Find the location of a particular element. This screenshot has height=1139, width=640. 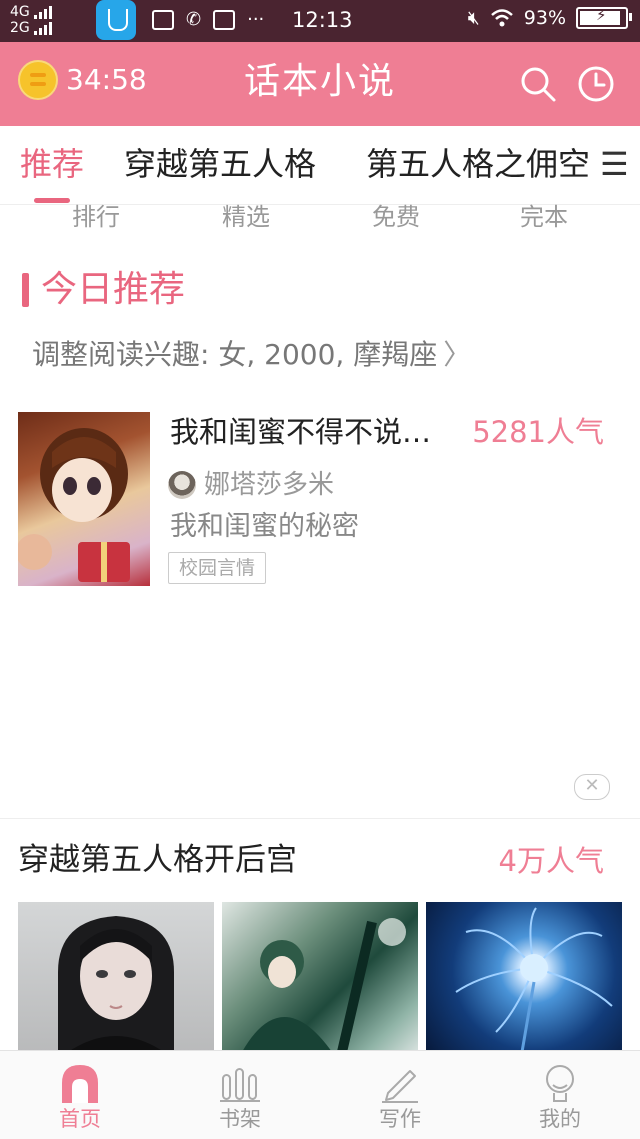

sub-tabs: 排行 精选 免费 完本 is located at coordinates (320, 217).